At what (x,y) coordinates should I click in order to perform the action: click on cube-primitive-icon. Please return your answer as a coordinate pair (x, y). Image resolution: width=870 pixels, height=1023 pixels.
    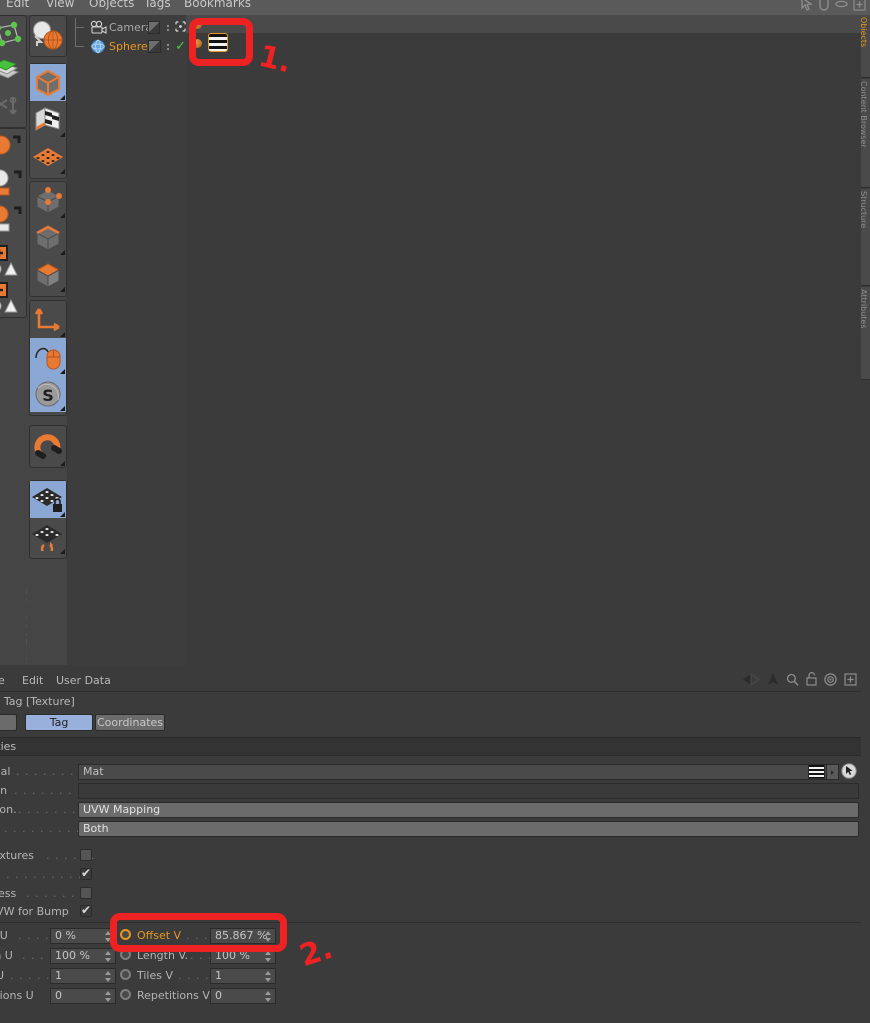
    Looking at the image, I should click on (48, 82).